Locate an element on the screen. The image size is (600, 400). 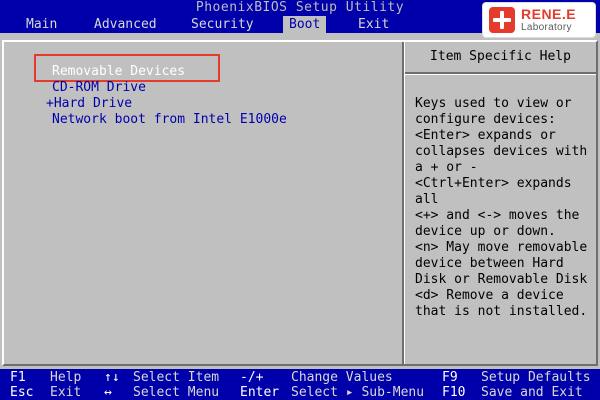
help-line: a + or - is located at coordinates (446, 167).